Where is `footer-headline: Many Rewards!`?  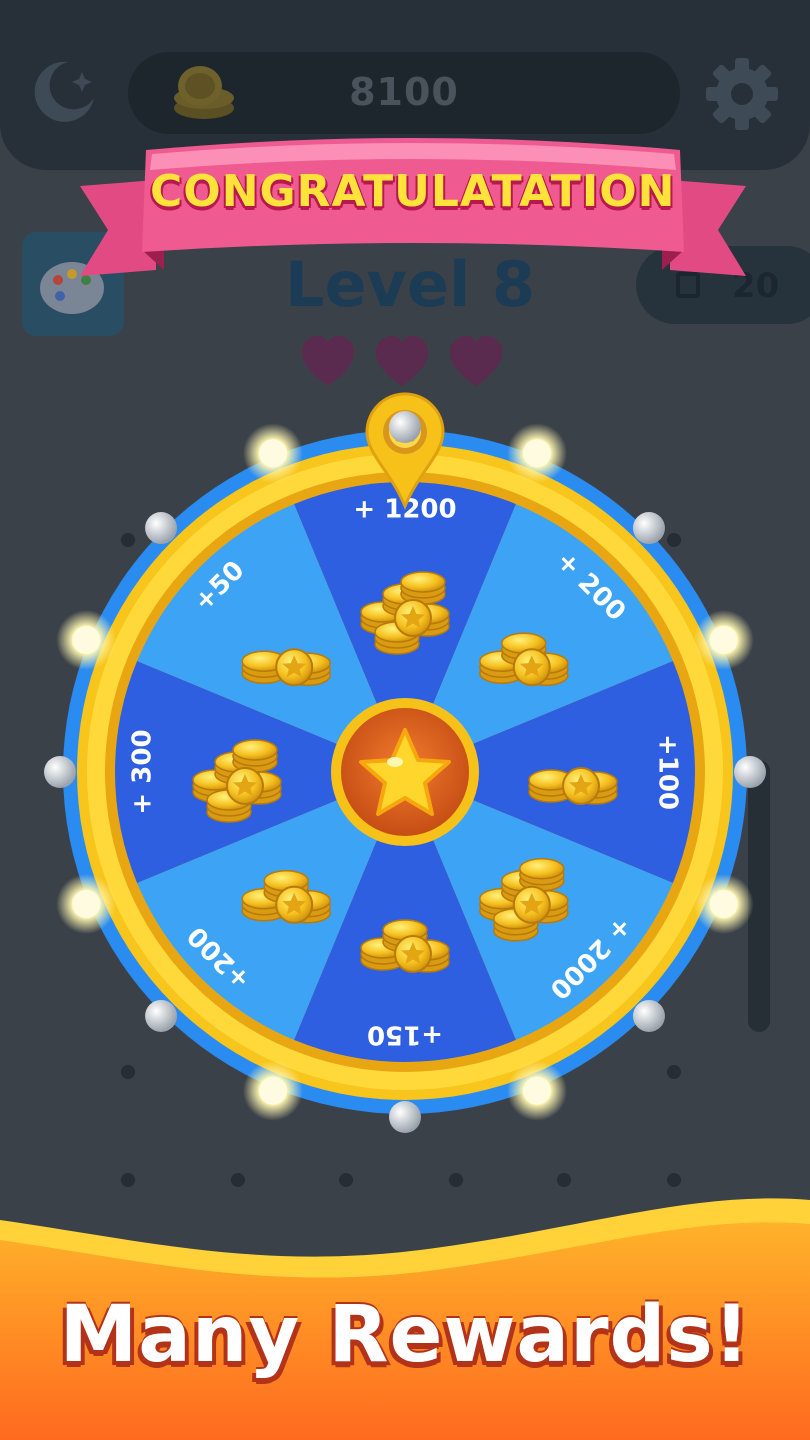
footer-headline: Many Rewards! is located at coordinates (405, 1335).